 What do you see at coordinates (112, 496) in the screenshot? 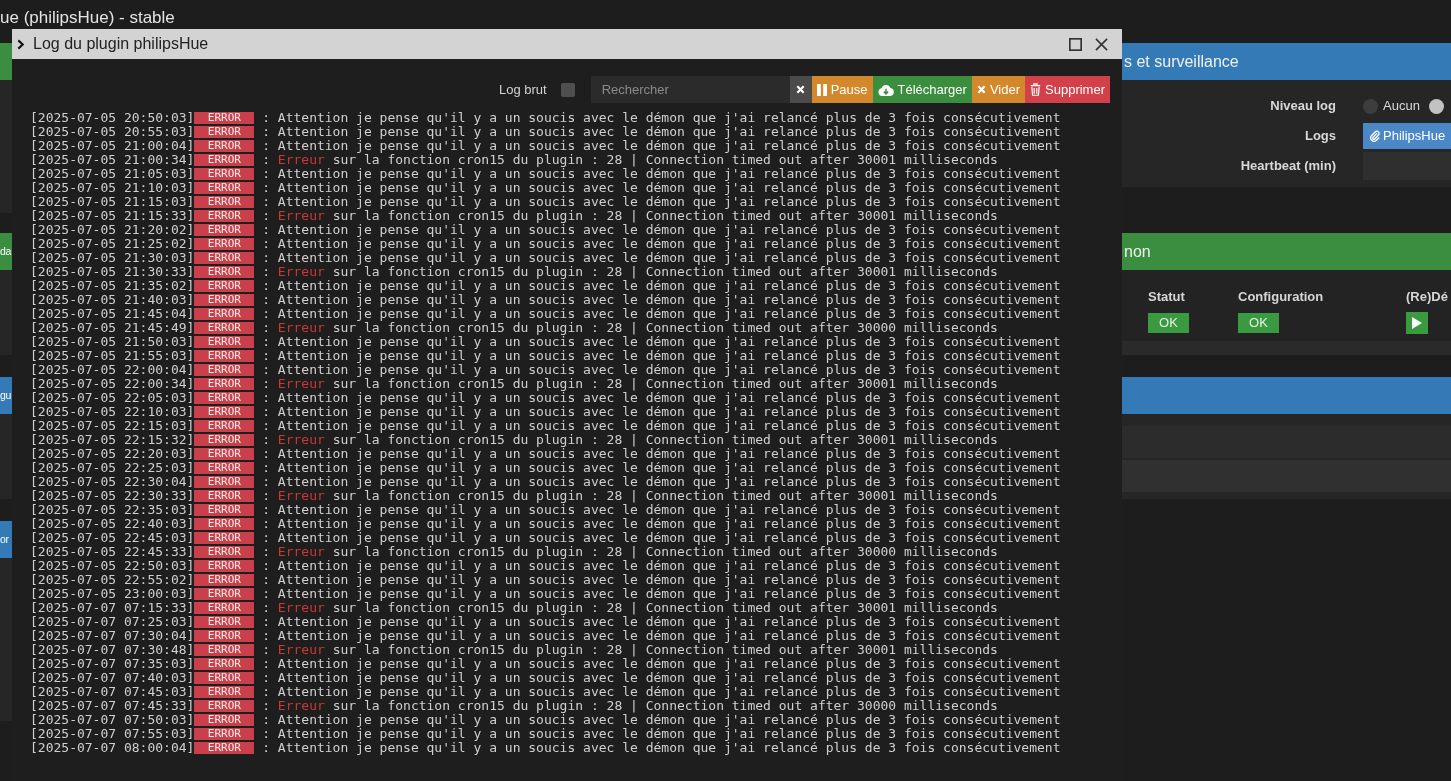
I see `log-timestamp: [2025-07-05 22:30:33]` at bounding box center [112, 496].